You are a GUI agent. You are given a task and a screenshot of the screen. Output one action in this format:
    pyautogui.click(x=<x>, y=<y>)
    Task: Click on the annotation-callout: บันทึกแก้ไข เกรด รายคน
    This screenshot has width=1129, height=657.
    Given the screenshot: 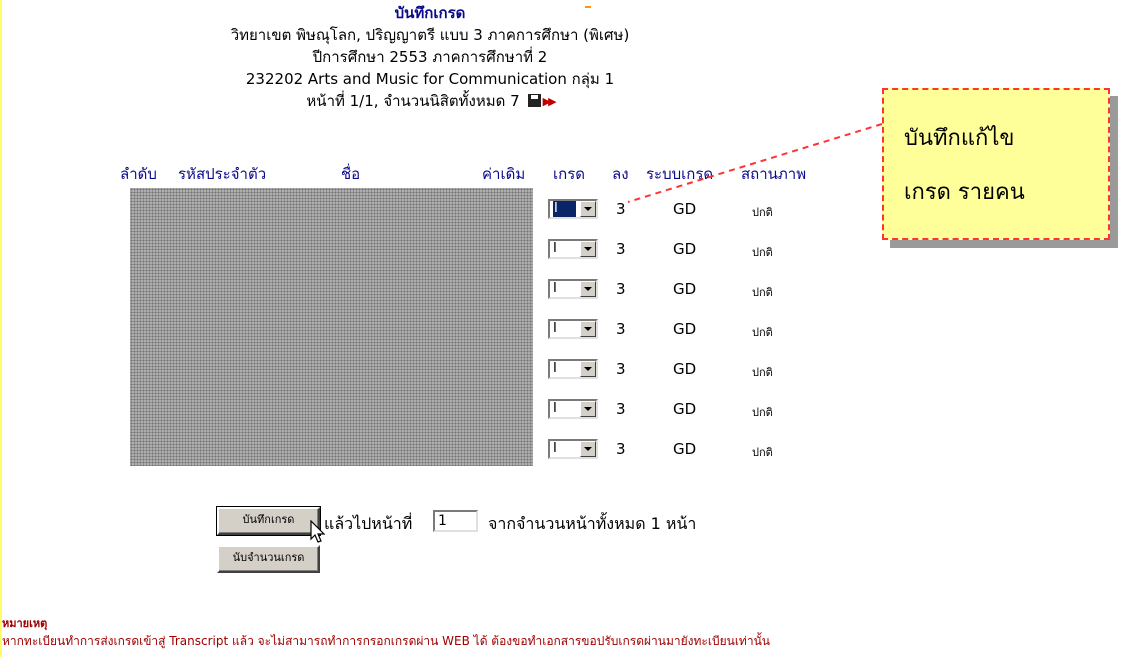 What is the action you would take?
    pyautogui.click(x=996, y=164)
    